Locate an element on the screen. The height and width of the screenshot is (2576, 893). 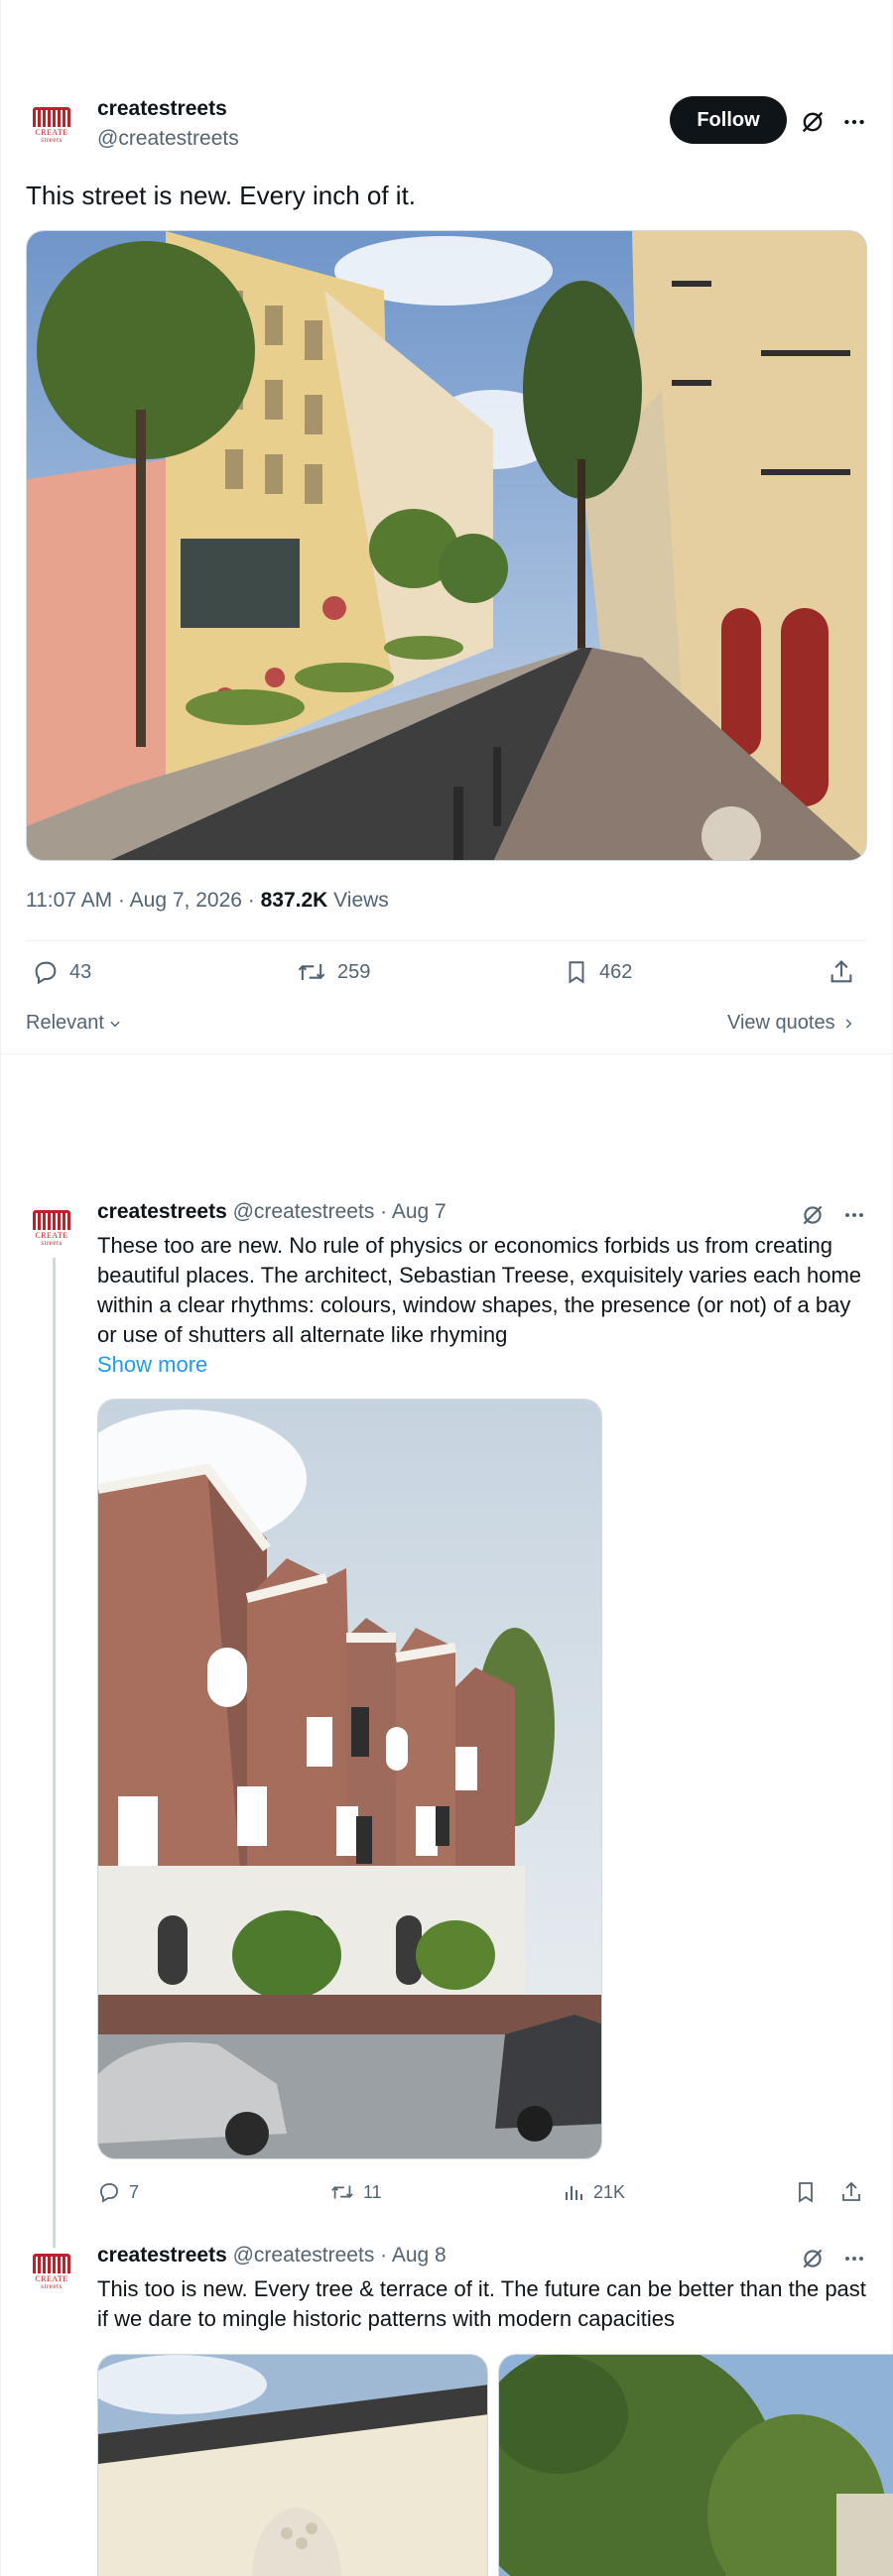
section-divider is located at coordinates (446, 1053).